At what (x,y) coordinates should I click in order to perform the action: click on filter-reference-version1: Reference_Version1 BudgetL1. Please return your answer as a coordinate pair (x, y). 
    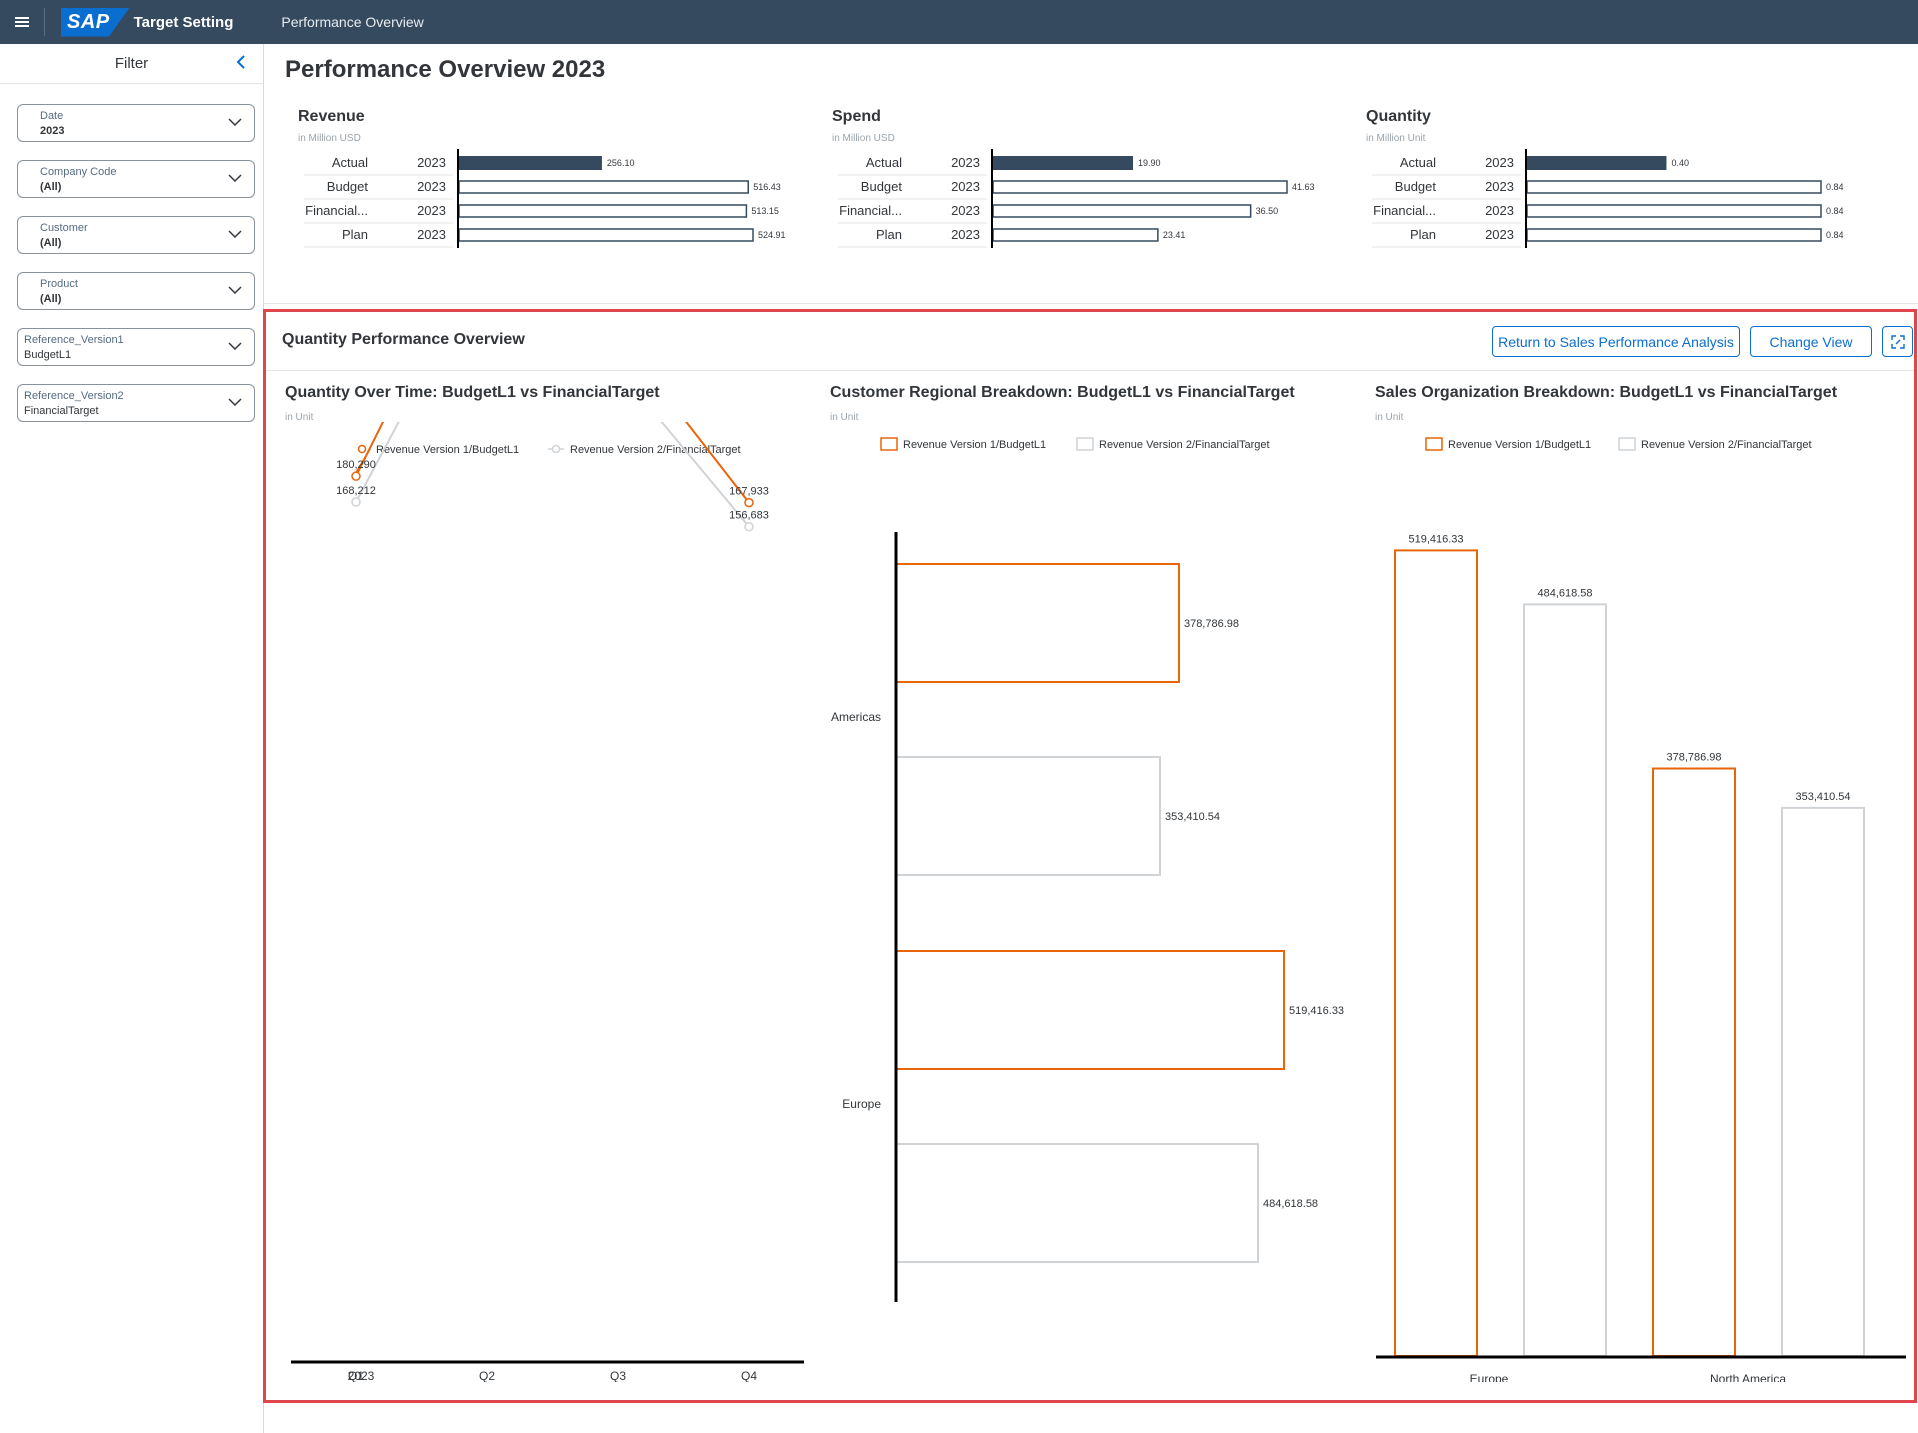
    Looking at the image, I should click on (136, 347).